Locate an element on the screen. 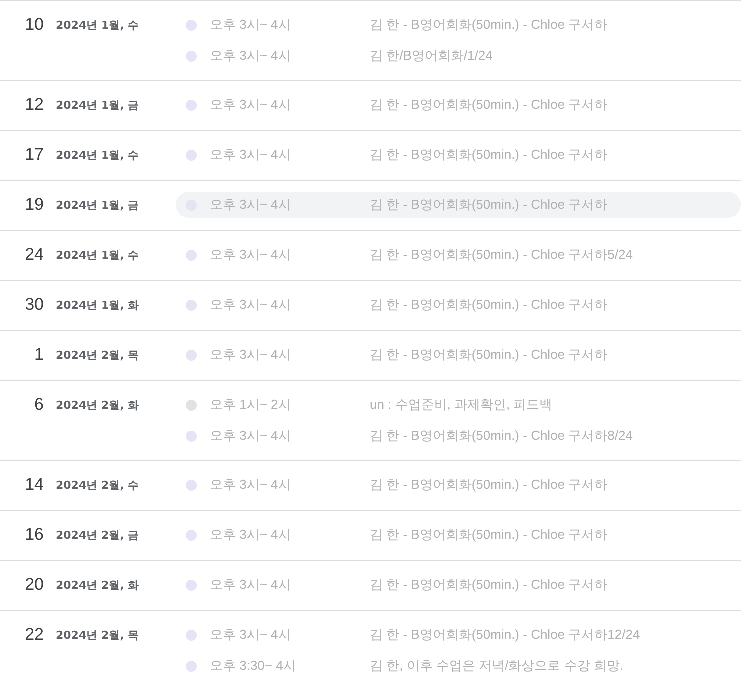 The image size is (741, 687). day-number: 16 is located at coordinates (28, 535).